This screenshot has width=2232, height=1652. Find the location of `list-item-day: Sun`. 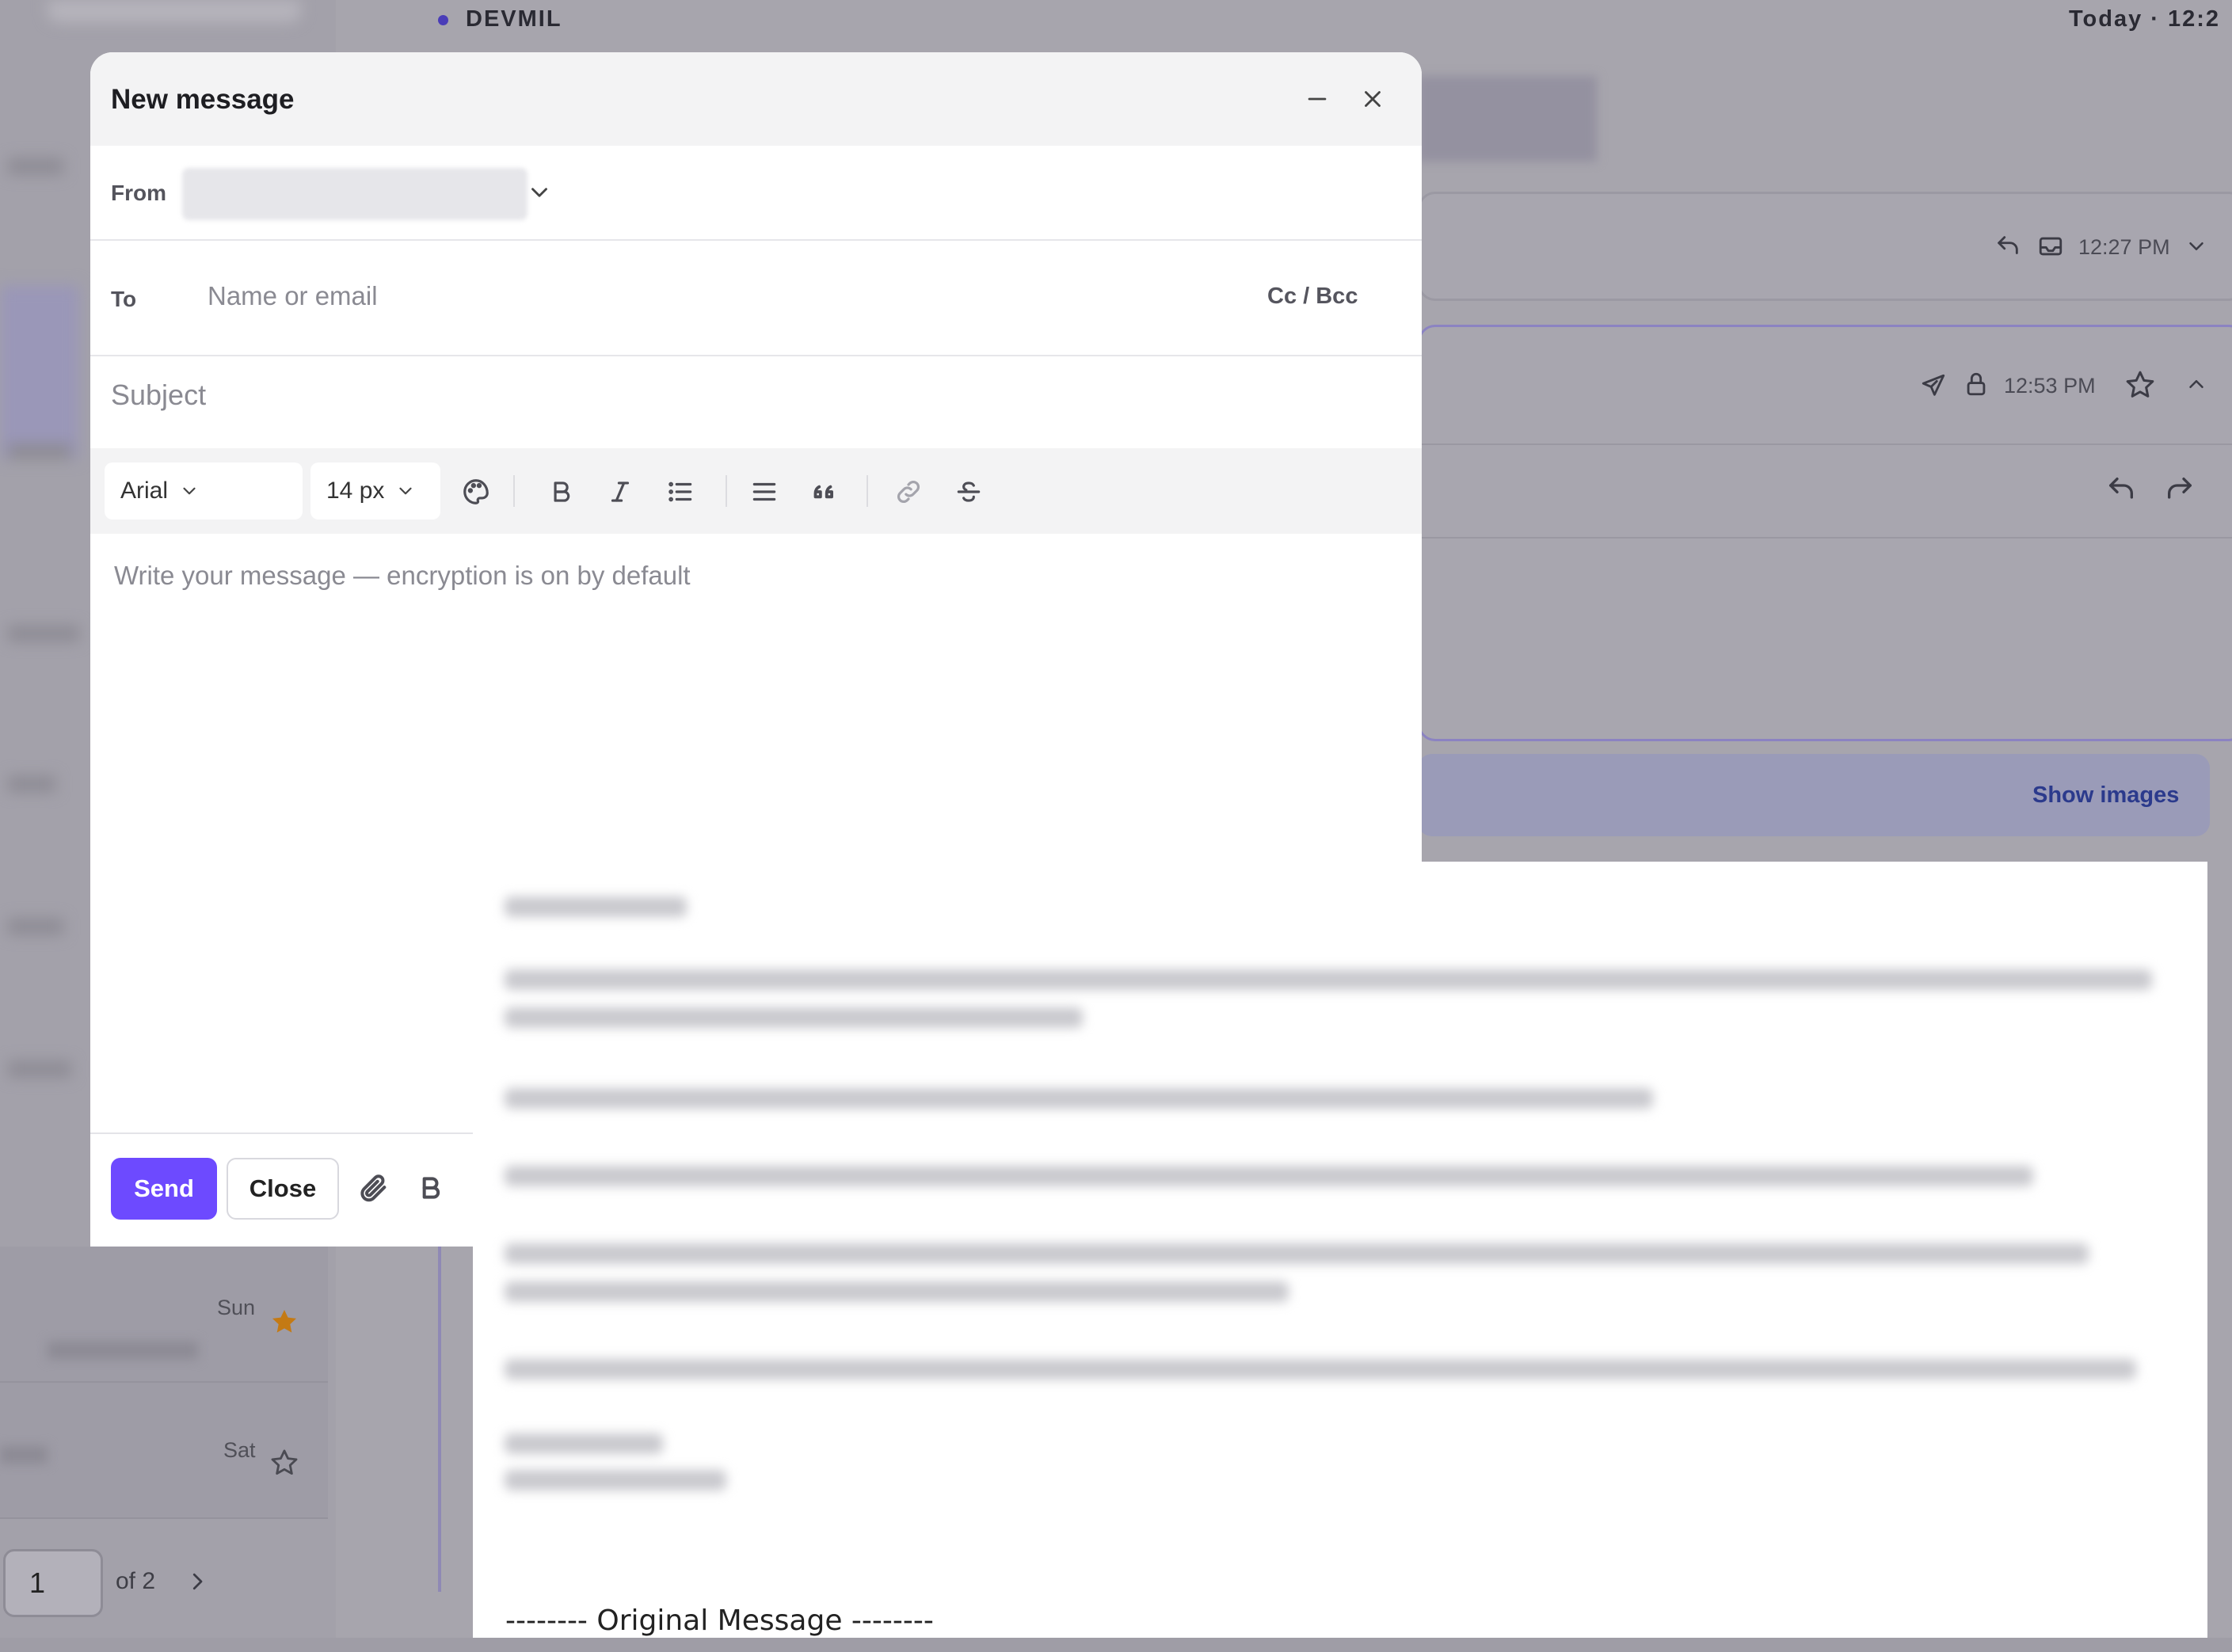

list-item-day: Sun is located at coordinates (237, 1307).